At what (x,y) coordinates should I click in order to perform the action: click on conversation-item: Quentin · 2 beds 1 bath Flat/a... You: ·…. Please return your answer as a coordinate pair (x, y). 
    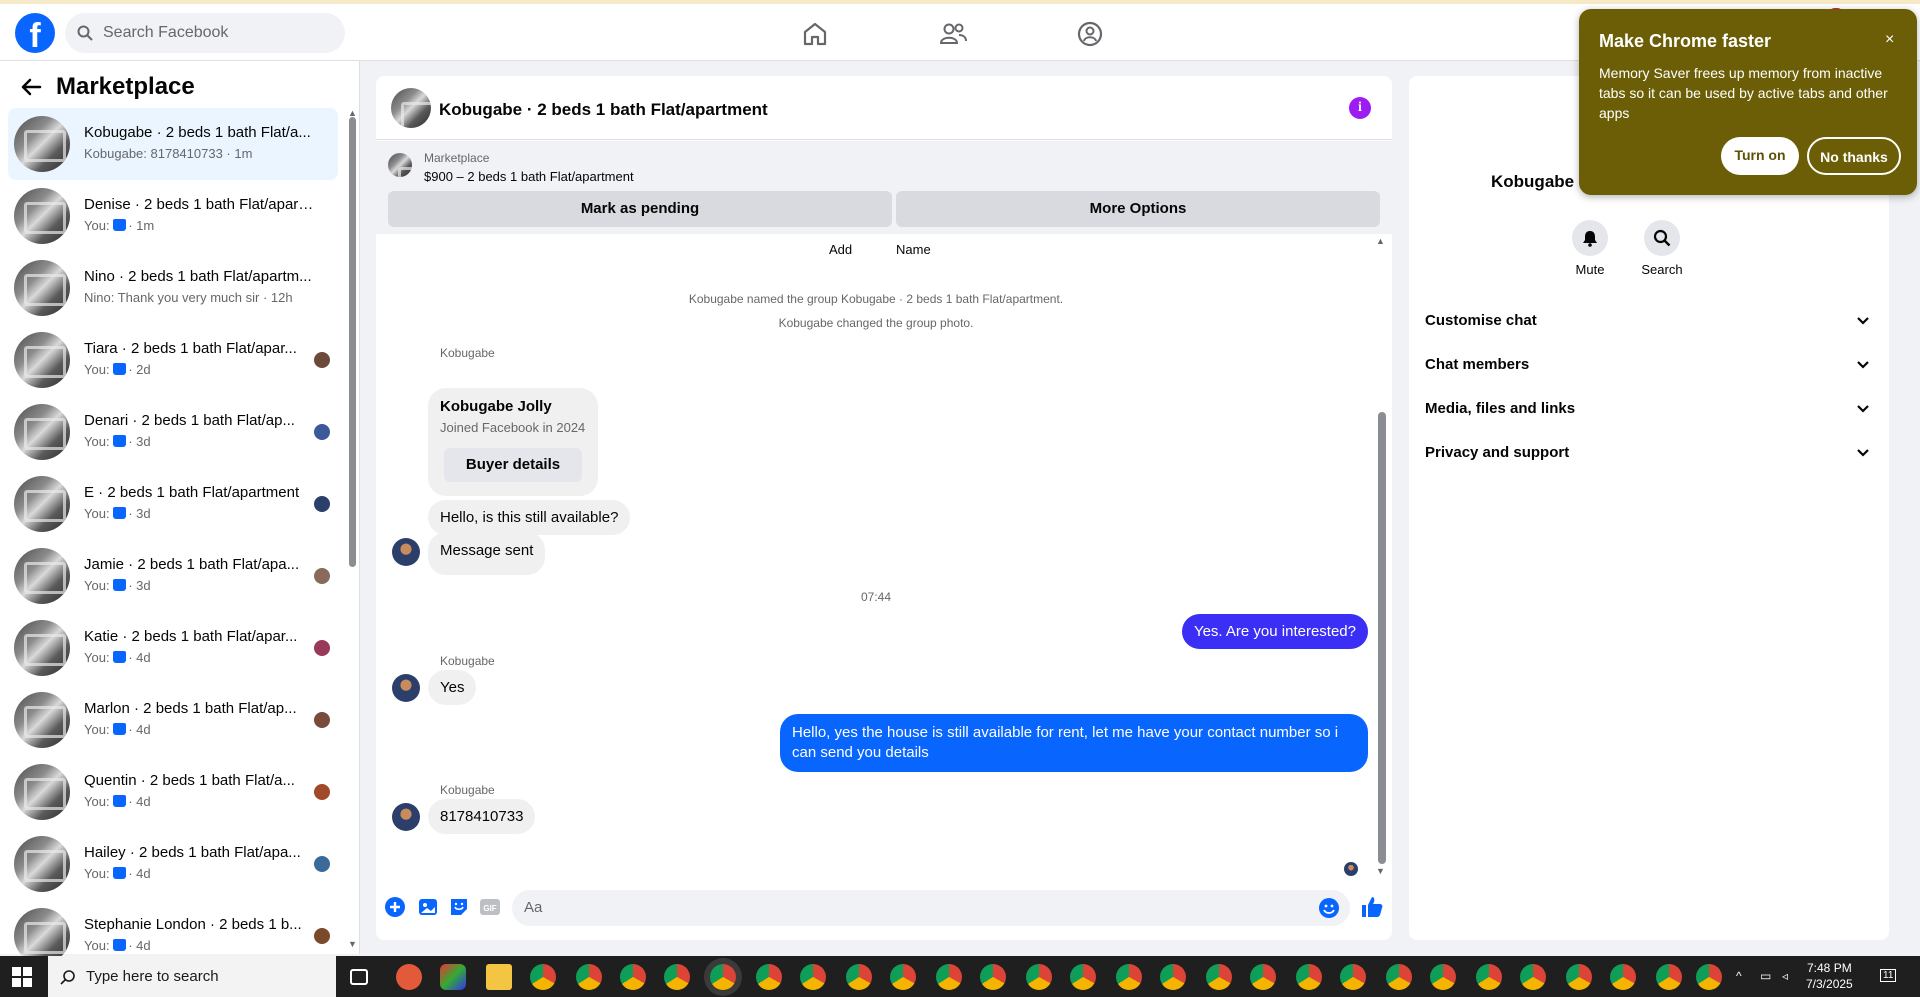
    Looking at the image, I should click on (173, 792).